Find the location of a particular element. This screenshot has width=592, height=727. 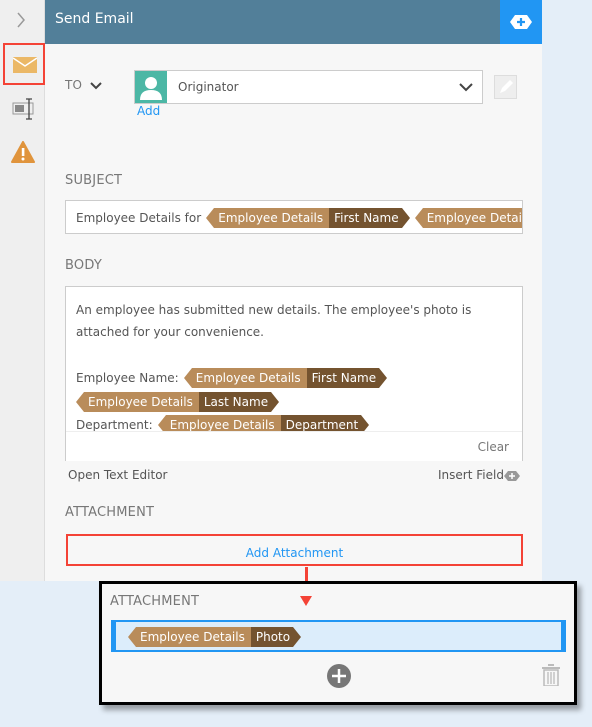

attachment-detail-panel: ATTACHMENT Employee Details Photo is located at coordinates (338, 643).